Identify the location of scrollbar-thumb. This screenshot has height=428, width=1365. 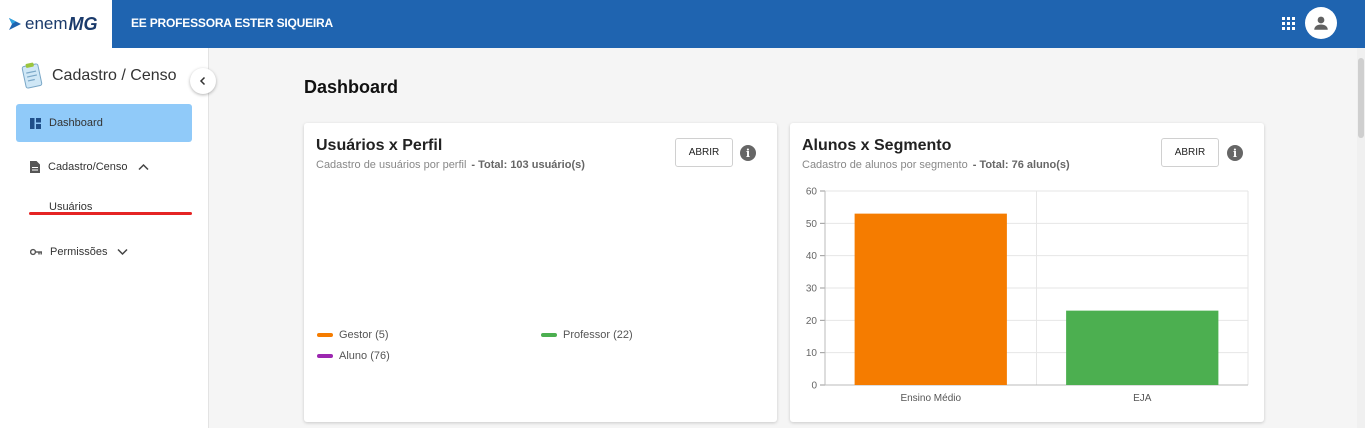
(1361, 98).